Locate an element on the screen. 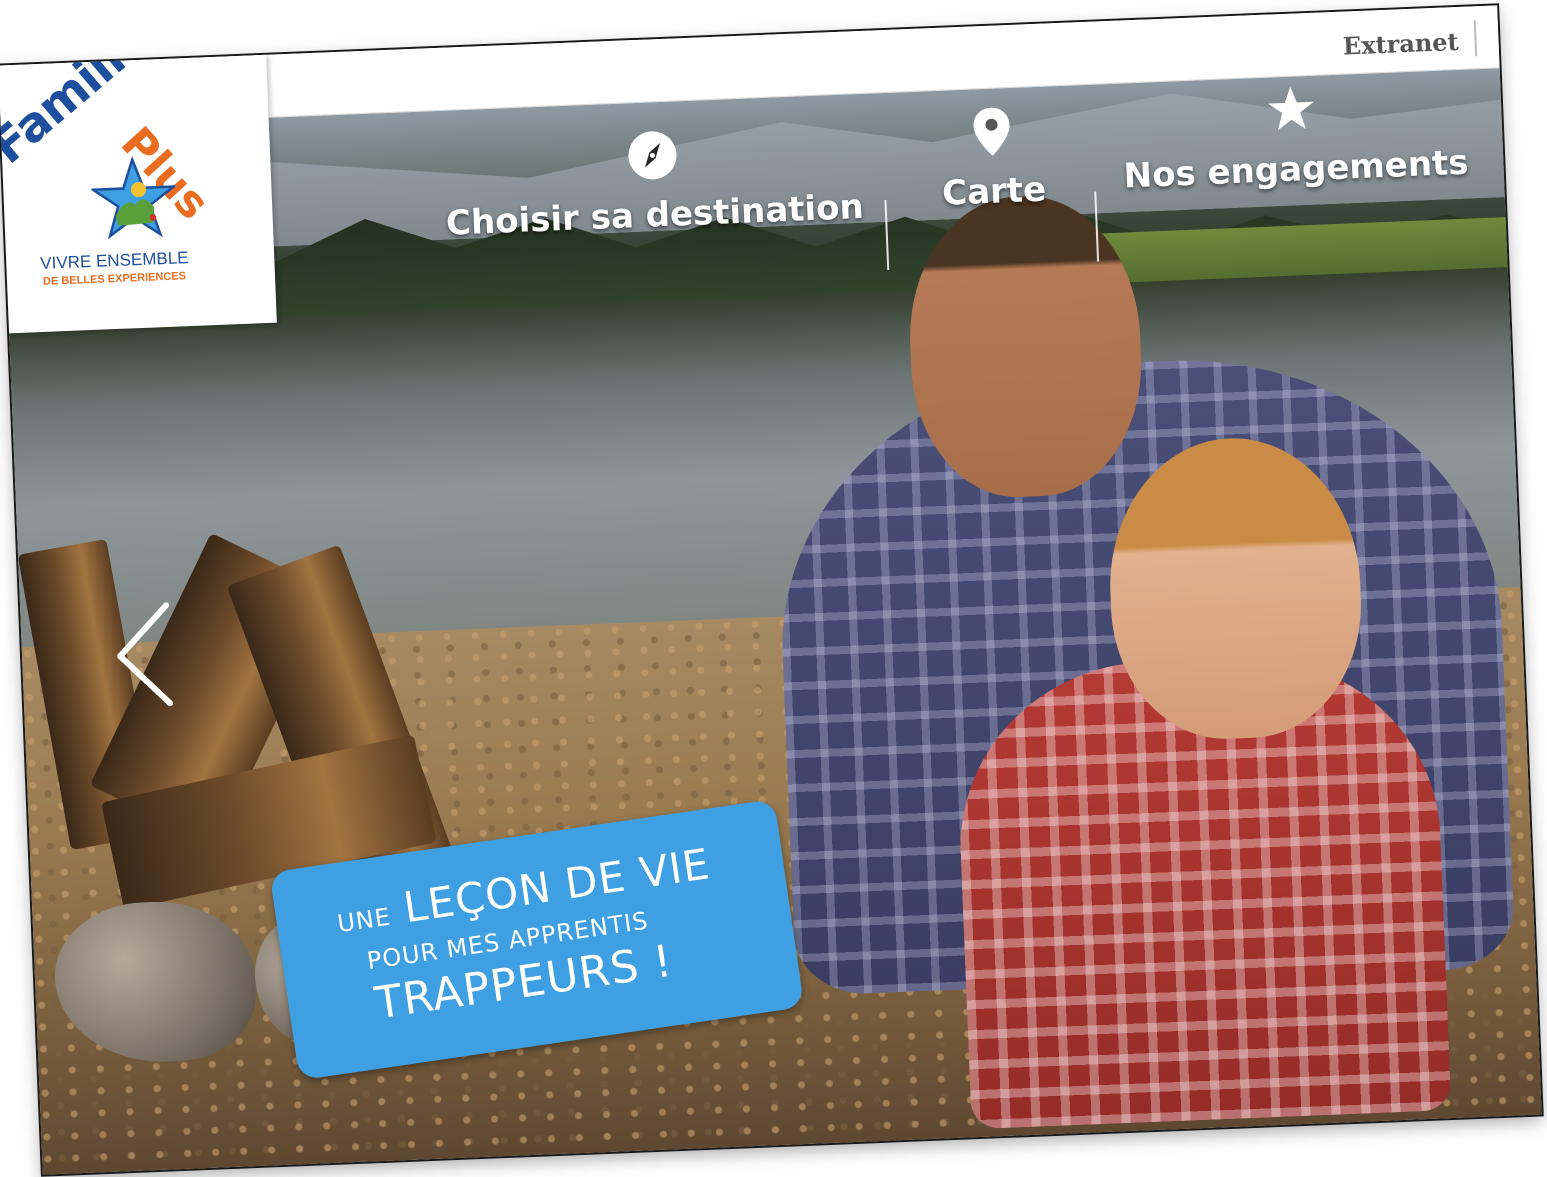 The width and height of the screenshot is (1547, 1177). map-pin-icon is located at coordinates (991, 131).